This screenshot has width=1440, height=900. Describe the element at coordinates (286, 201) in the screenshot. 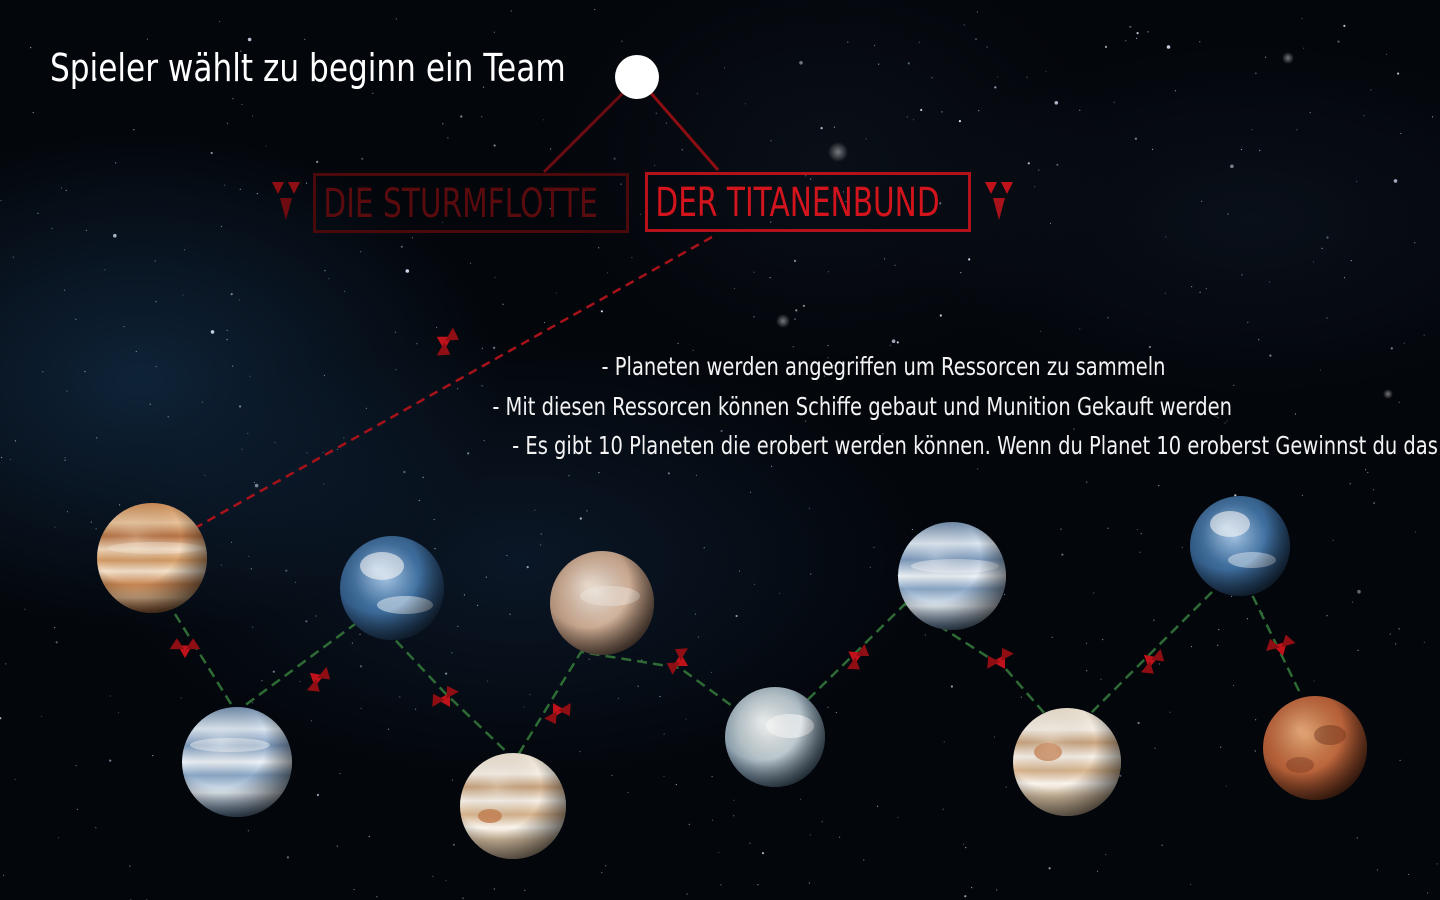

I see `team-marker-left-icon` at that location.